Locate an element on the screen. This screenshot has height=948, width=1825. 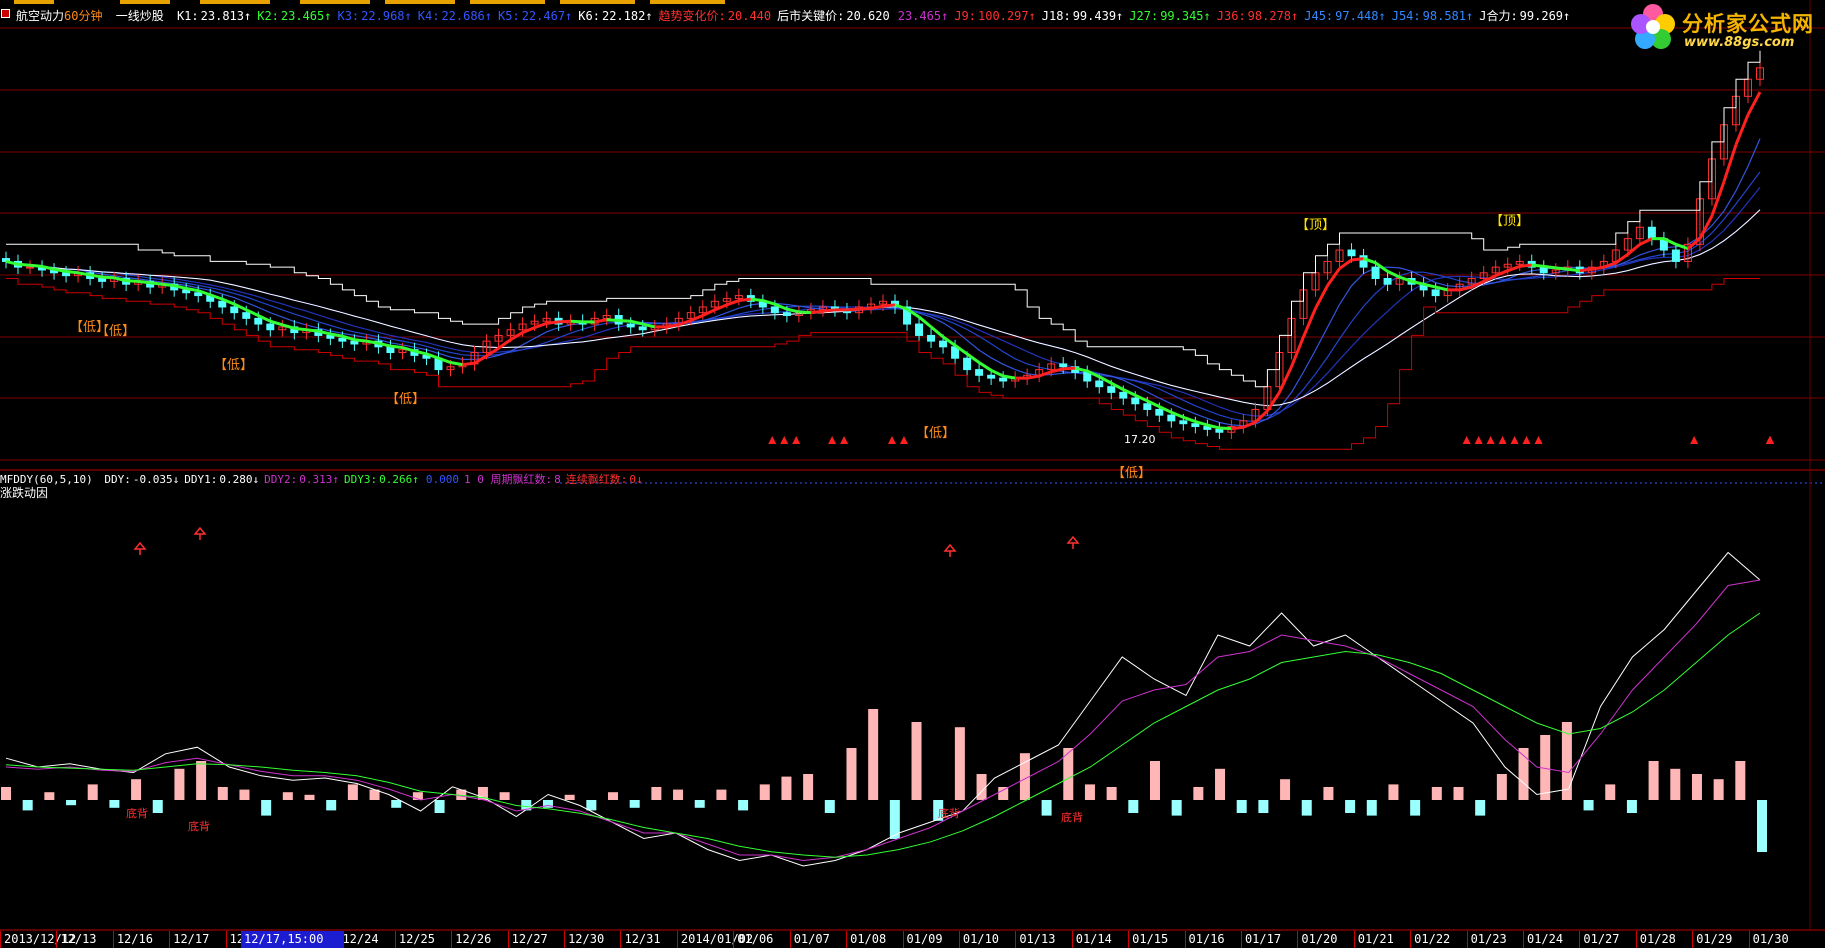
sub-item: DDY2: 0.313↑ is located at coordinates (301, 479).